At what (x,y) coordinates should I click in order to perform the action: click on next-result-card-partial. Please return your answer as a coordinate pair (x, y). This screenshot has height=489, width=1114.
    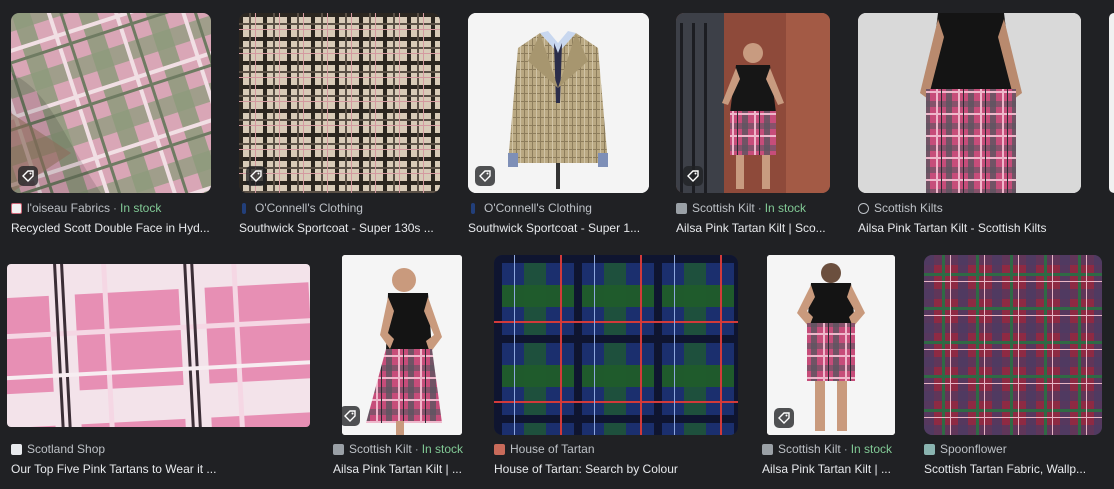
    Looking at the image, I should click on (1111, 125).